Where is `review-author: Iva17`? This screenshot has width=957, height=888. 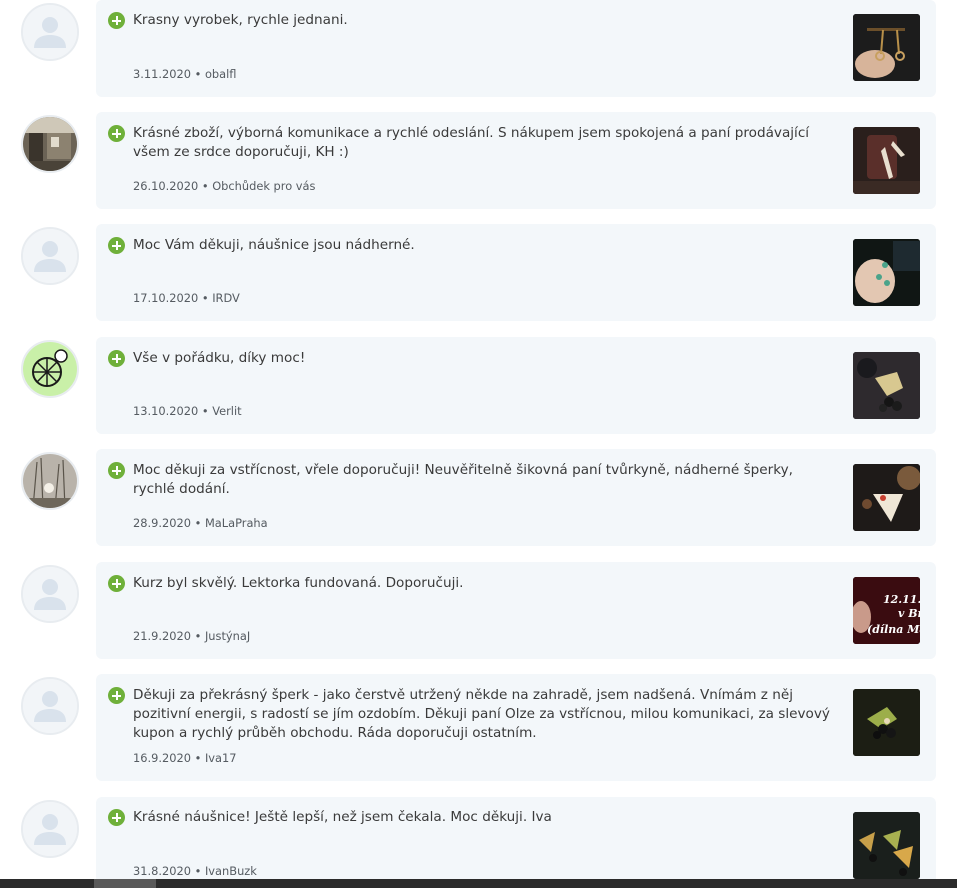
review-author: Iva17 is located at coordinates (221, 758).